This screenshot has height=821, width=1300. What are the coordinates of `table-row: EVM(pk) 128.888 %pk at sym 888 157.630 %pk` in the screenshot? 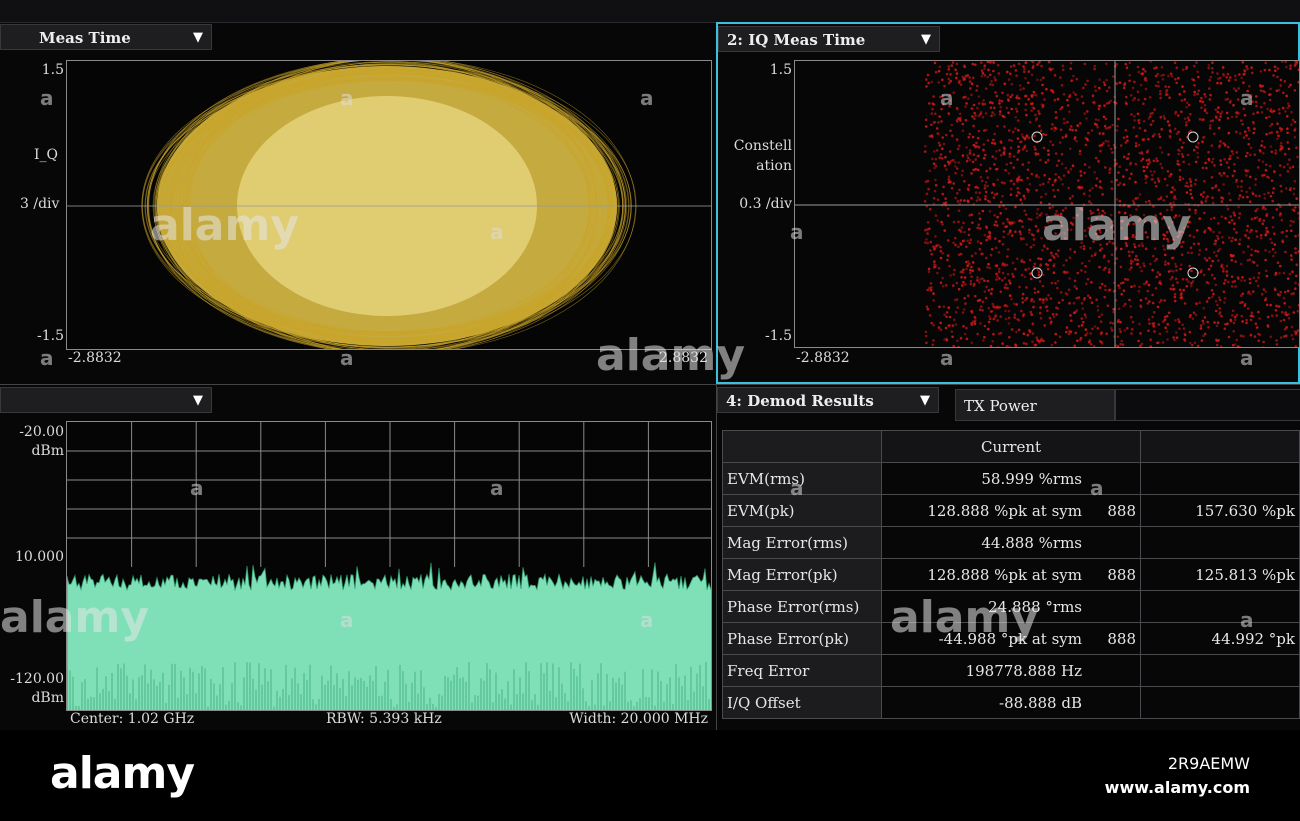 It's located at (1011, 510).